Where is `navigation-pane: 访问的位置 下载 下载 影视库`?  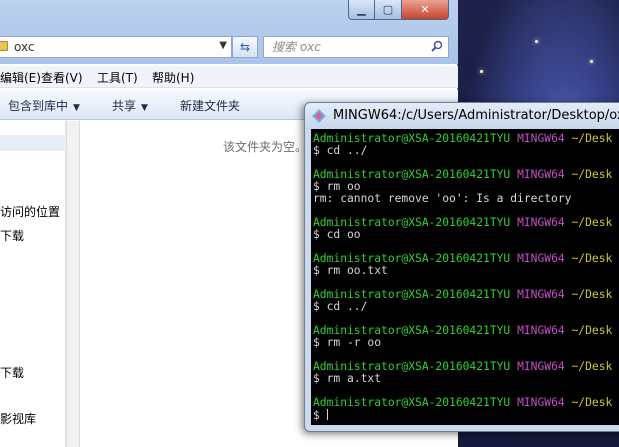
navigation-pane: 访问的位置 下载 下载 影视库 is located at coordinates (33, 284).